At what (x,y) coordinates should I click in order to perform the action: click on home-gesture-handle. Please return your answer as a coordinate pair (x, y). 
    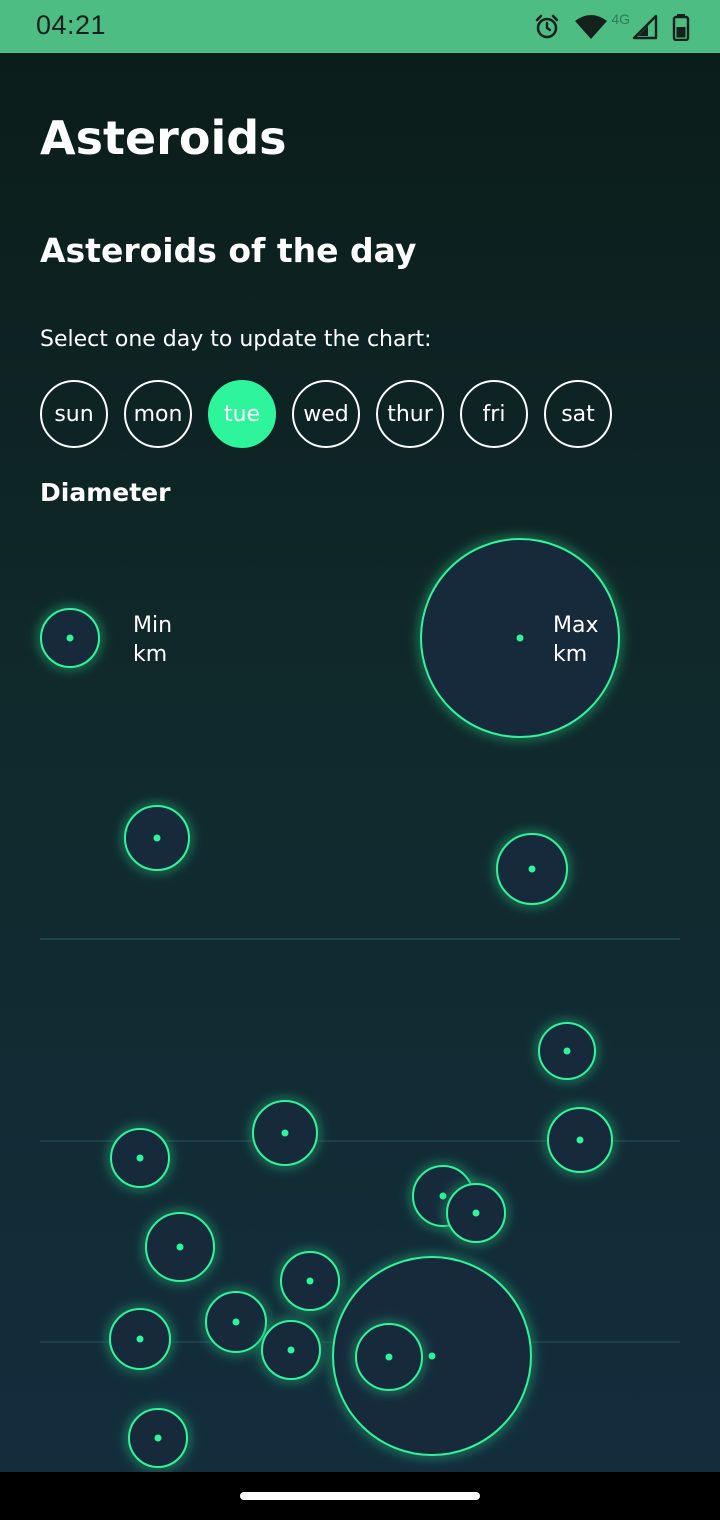
    Looking at the image, I should click on (360, 1496).